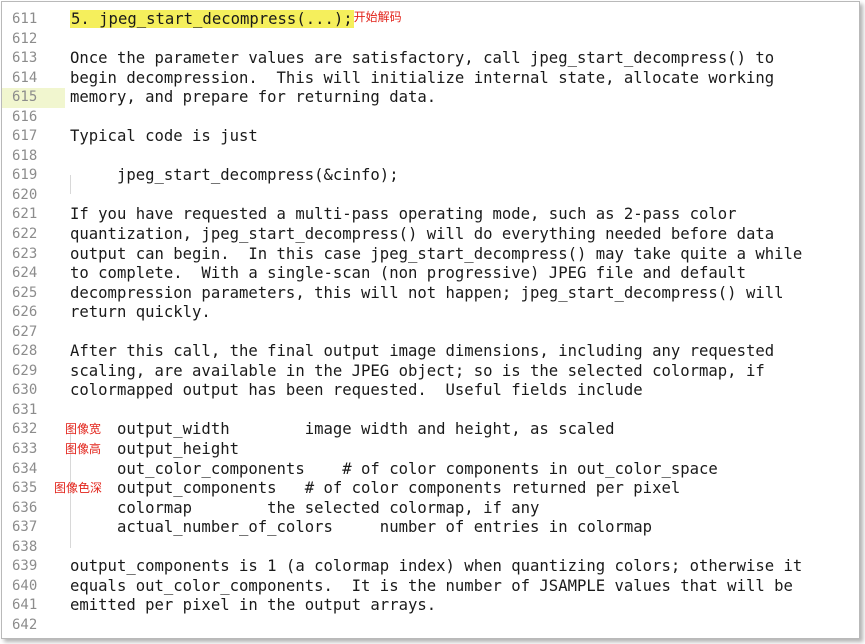  What do you see at coordinates (25, 624) in the screenshot?
I see `line-number: 642` at bounding box center [25, 624].